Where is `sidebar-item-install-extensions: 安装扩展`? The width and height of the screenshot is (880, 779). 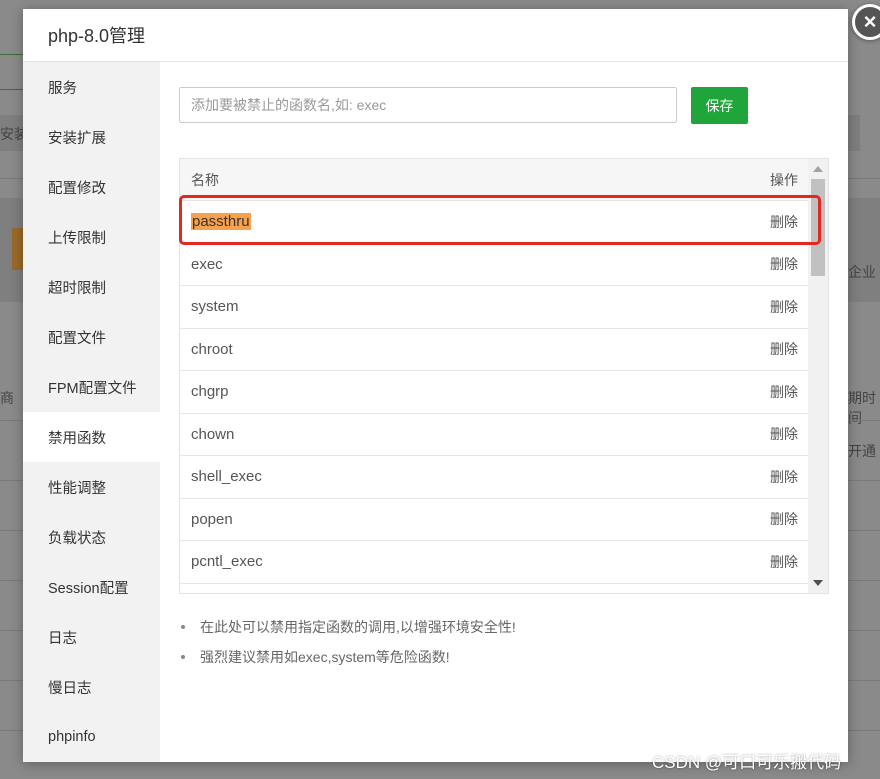
sidebar-item-install-extensions: 安装扩展 is located at coordinates (91, 137).